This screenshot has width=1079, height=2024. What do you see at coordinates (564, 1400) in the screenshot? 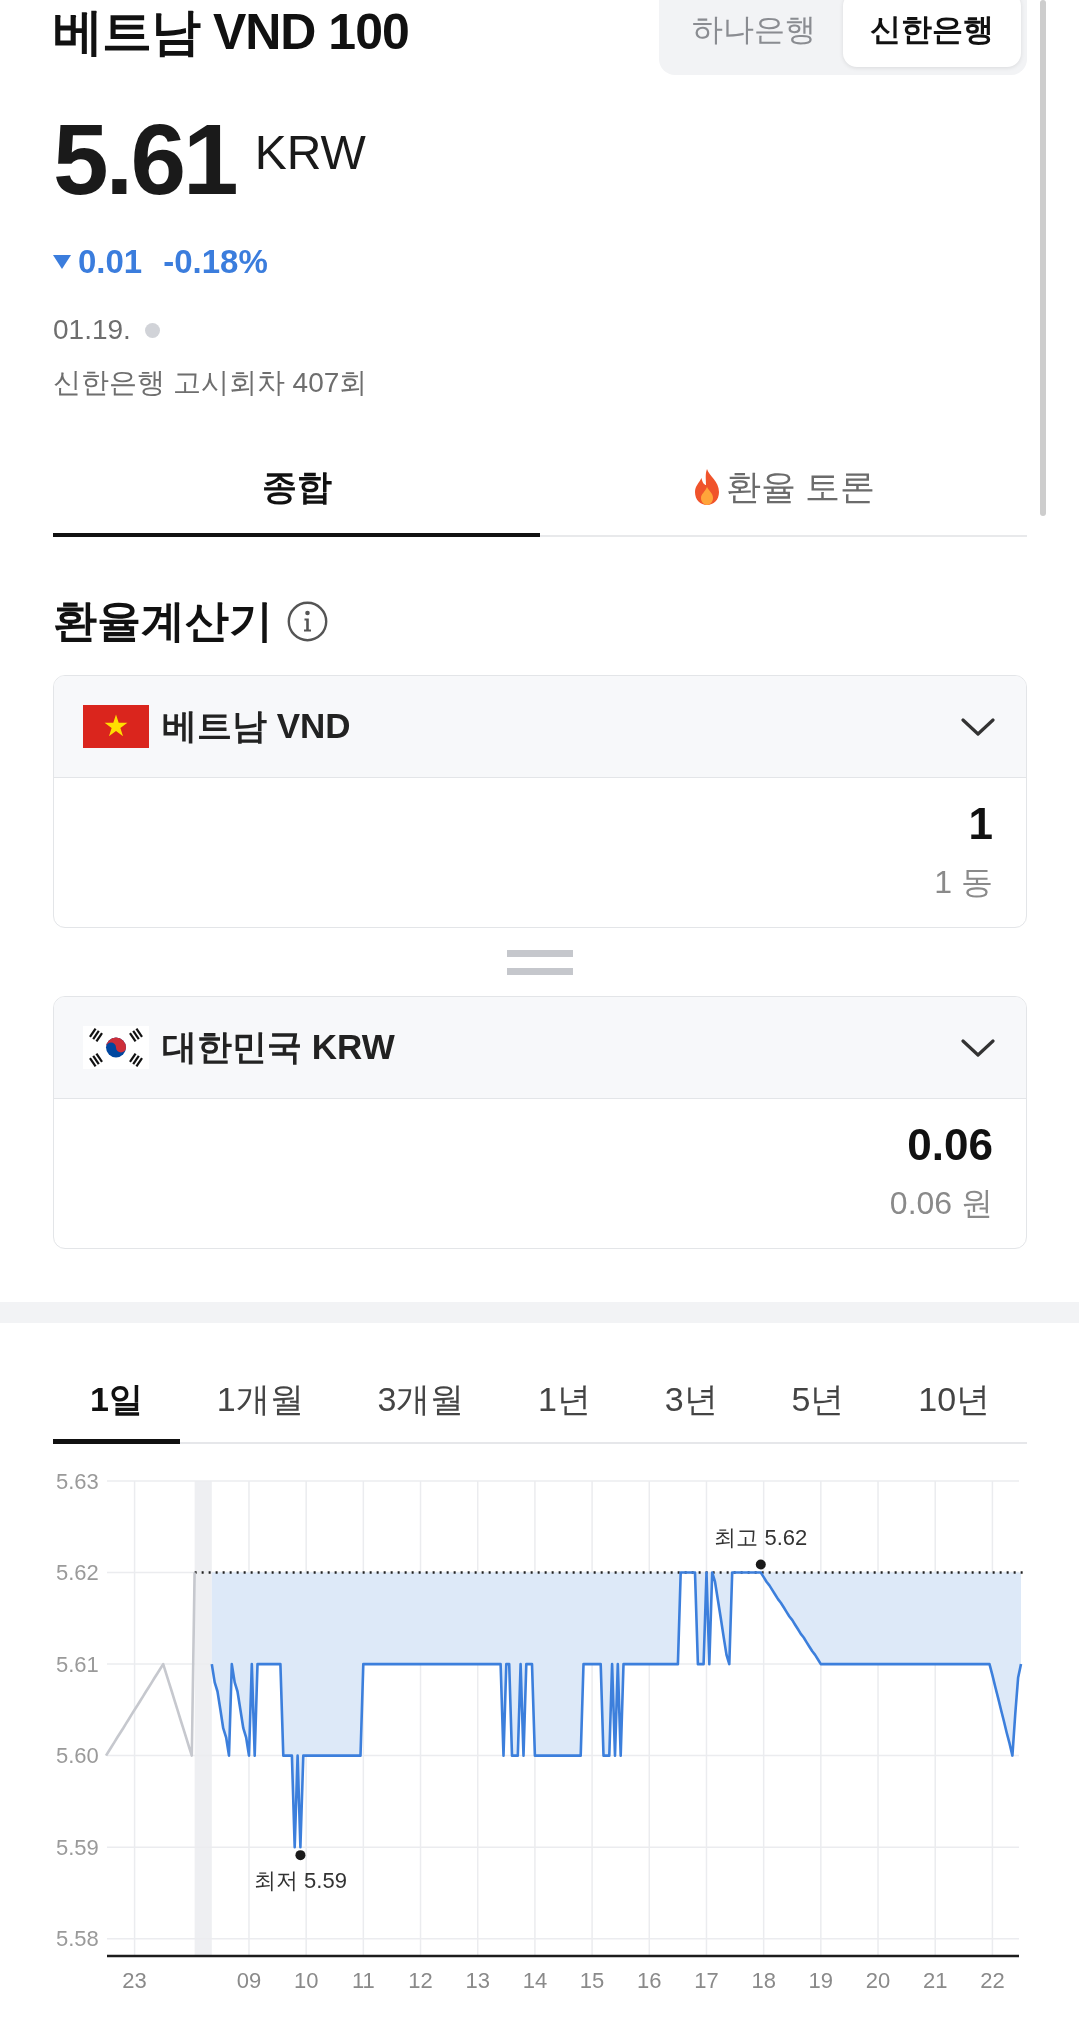
I see `period-tab: 1년` at bounding box center [564, 1400].